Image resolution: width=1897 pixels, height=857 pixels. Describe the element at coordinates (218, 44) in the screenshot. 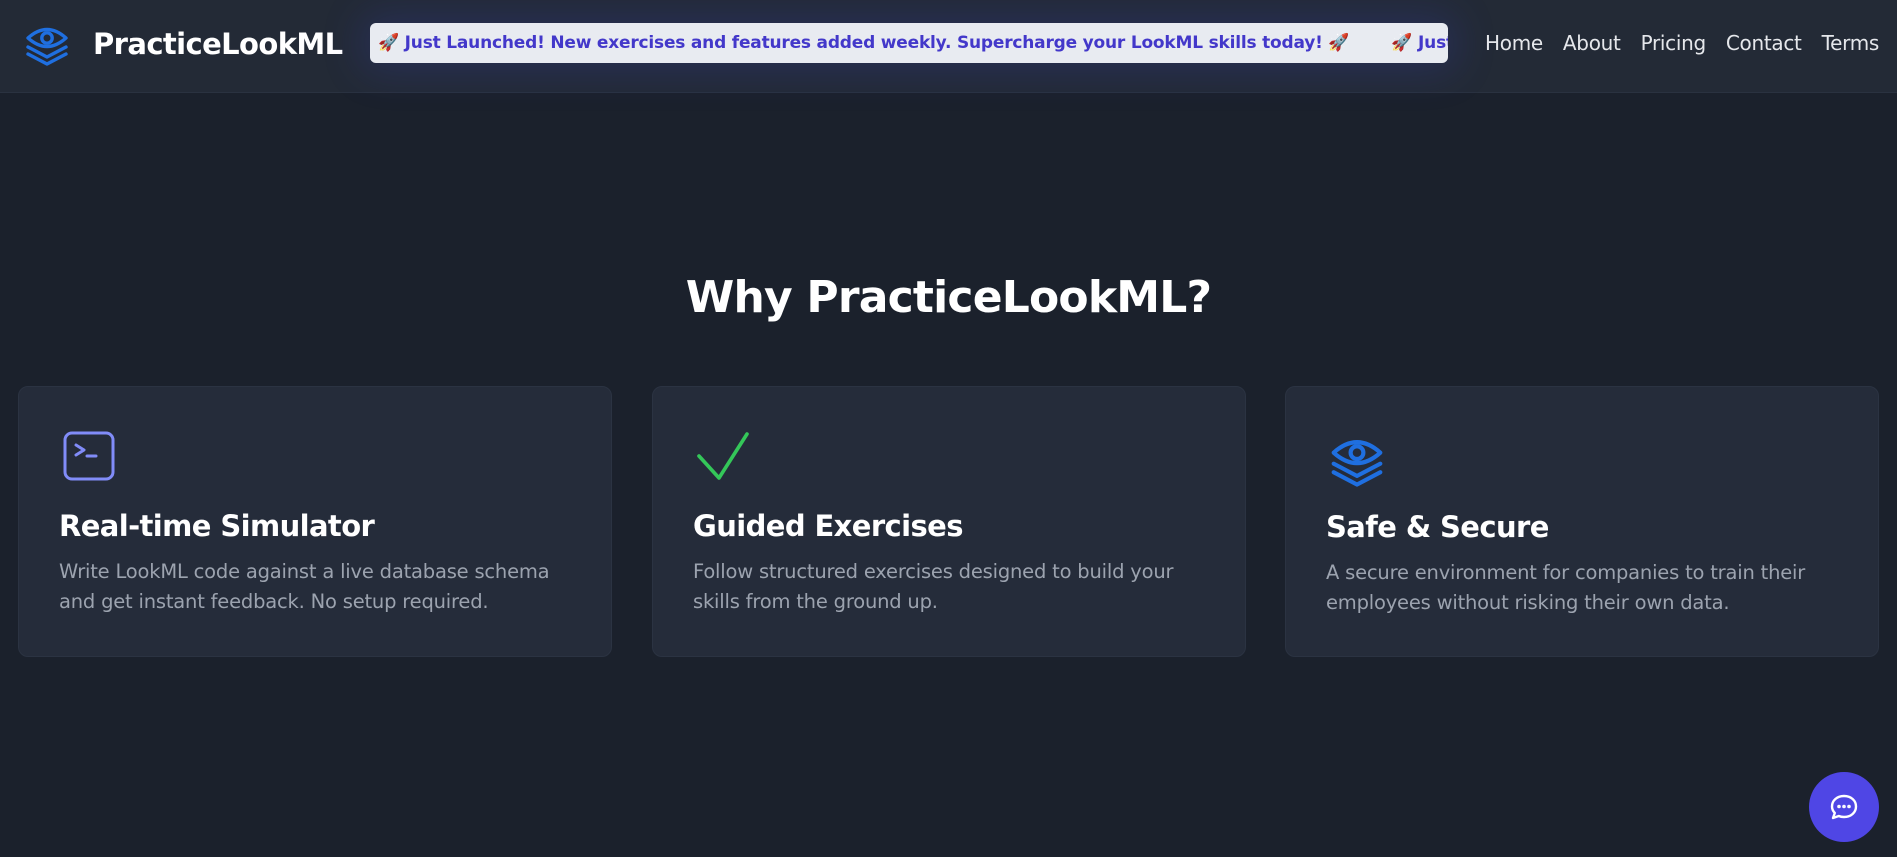

I see `brand-name: PracticeLookML` at that location.